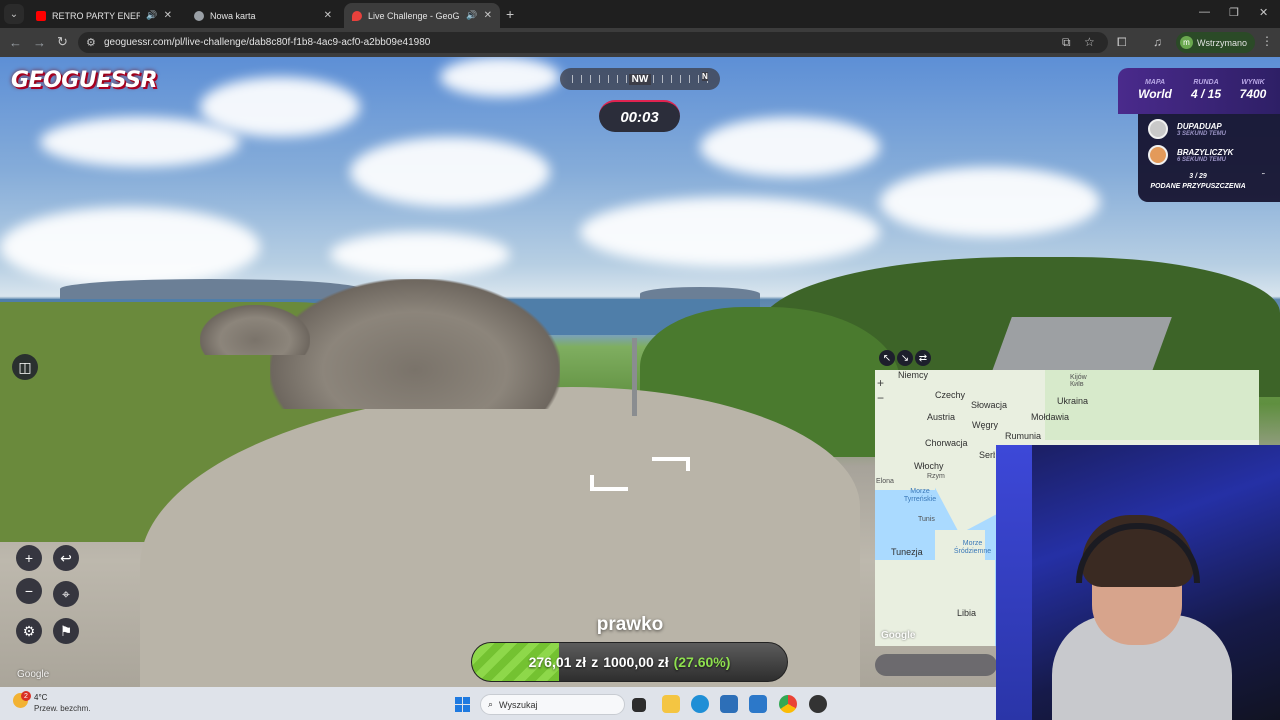  I want to click on player-entry: BRAZYLICZYK 6 SEKUND TEMU, so click(1190, 155).